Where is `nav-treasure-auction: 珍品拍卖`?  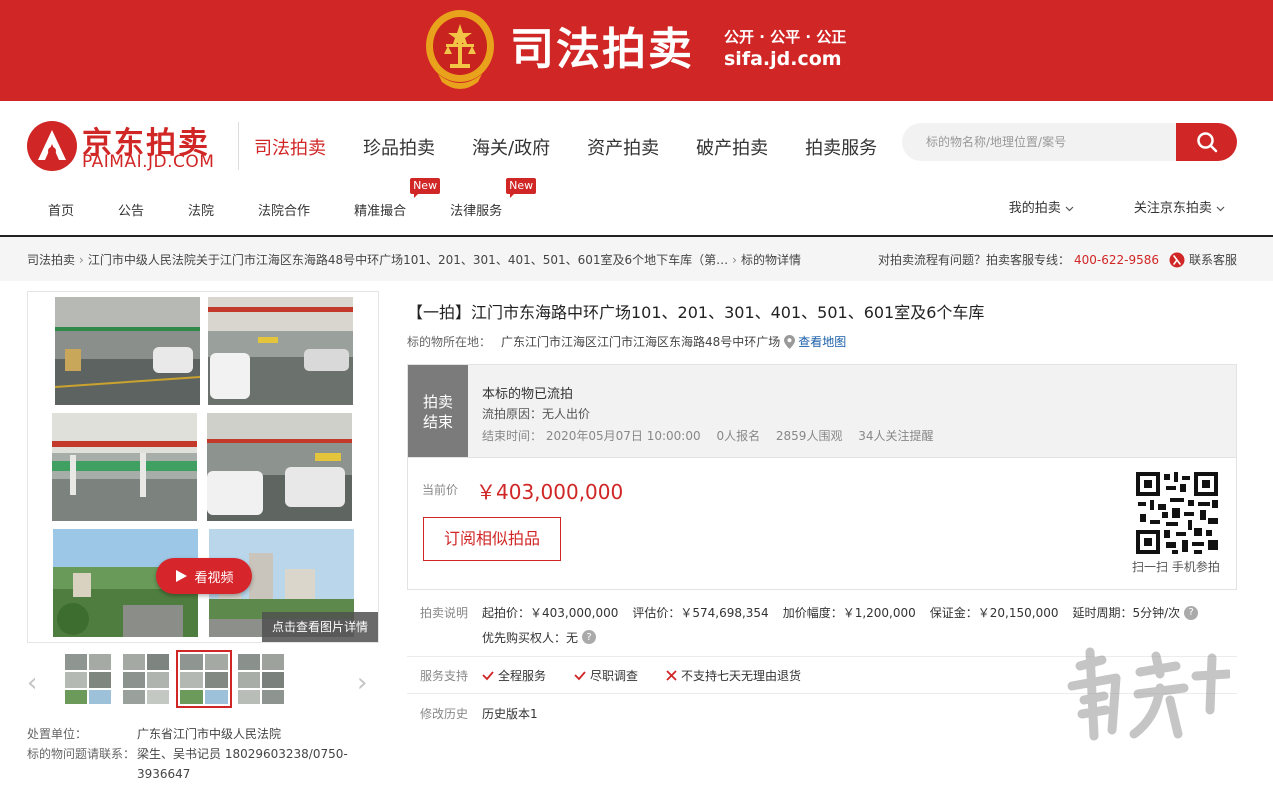 nav-treasure-auction: 珍品拍卖 is located at coordinates (399, 147).